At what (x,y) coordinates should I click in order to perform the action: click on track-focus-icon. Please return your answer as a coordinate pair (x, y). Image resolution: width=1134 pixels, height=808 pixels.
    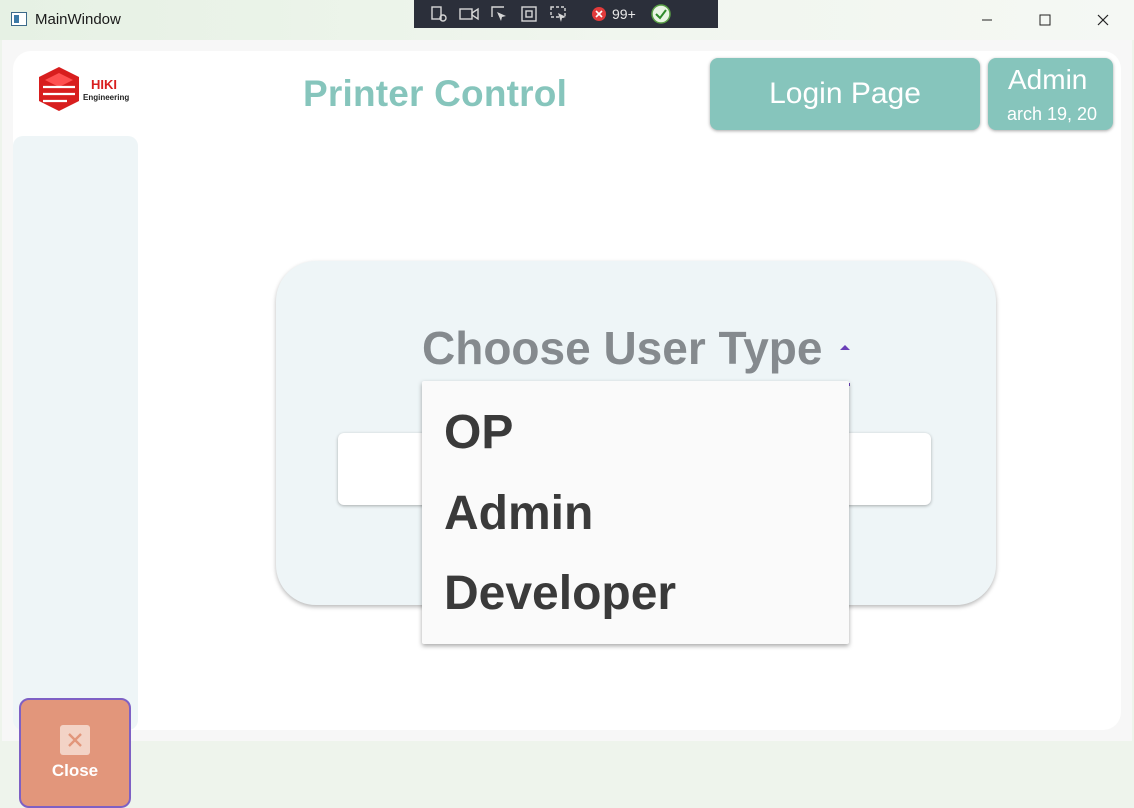
    Looking at the image, I should click on (559, 14).